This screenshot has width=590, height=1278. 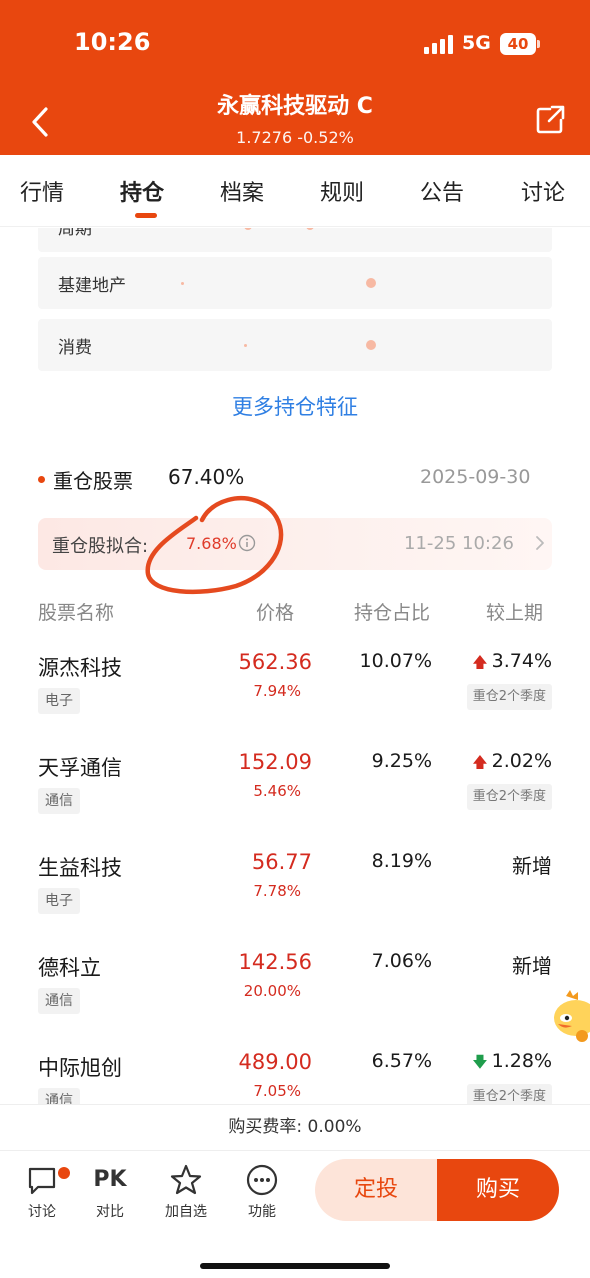 What do you see at coordinates (295, 1001) in the screenshot?
I see `holding-row: 德科立 通信 142.56 20.00% 7.06% 新增` at bounding box center [295, 1001].